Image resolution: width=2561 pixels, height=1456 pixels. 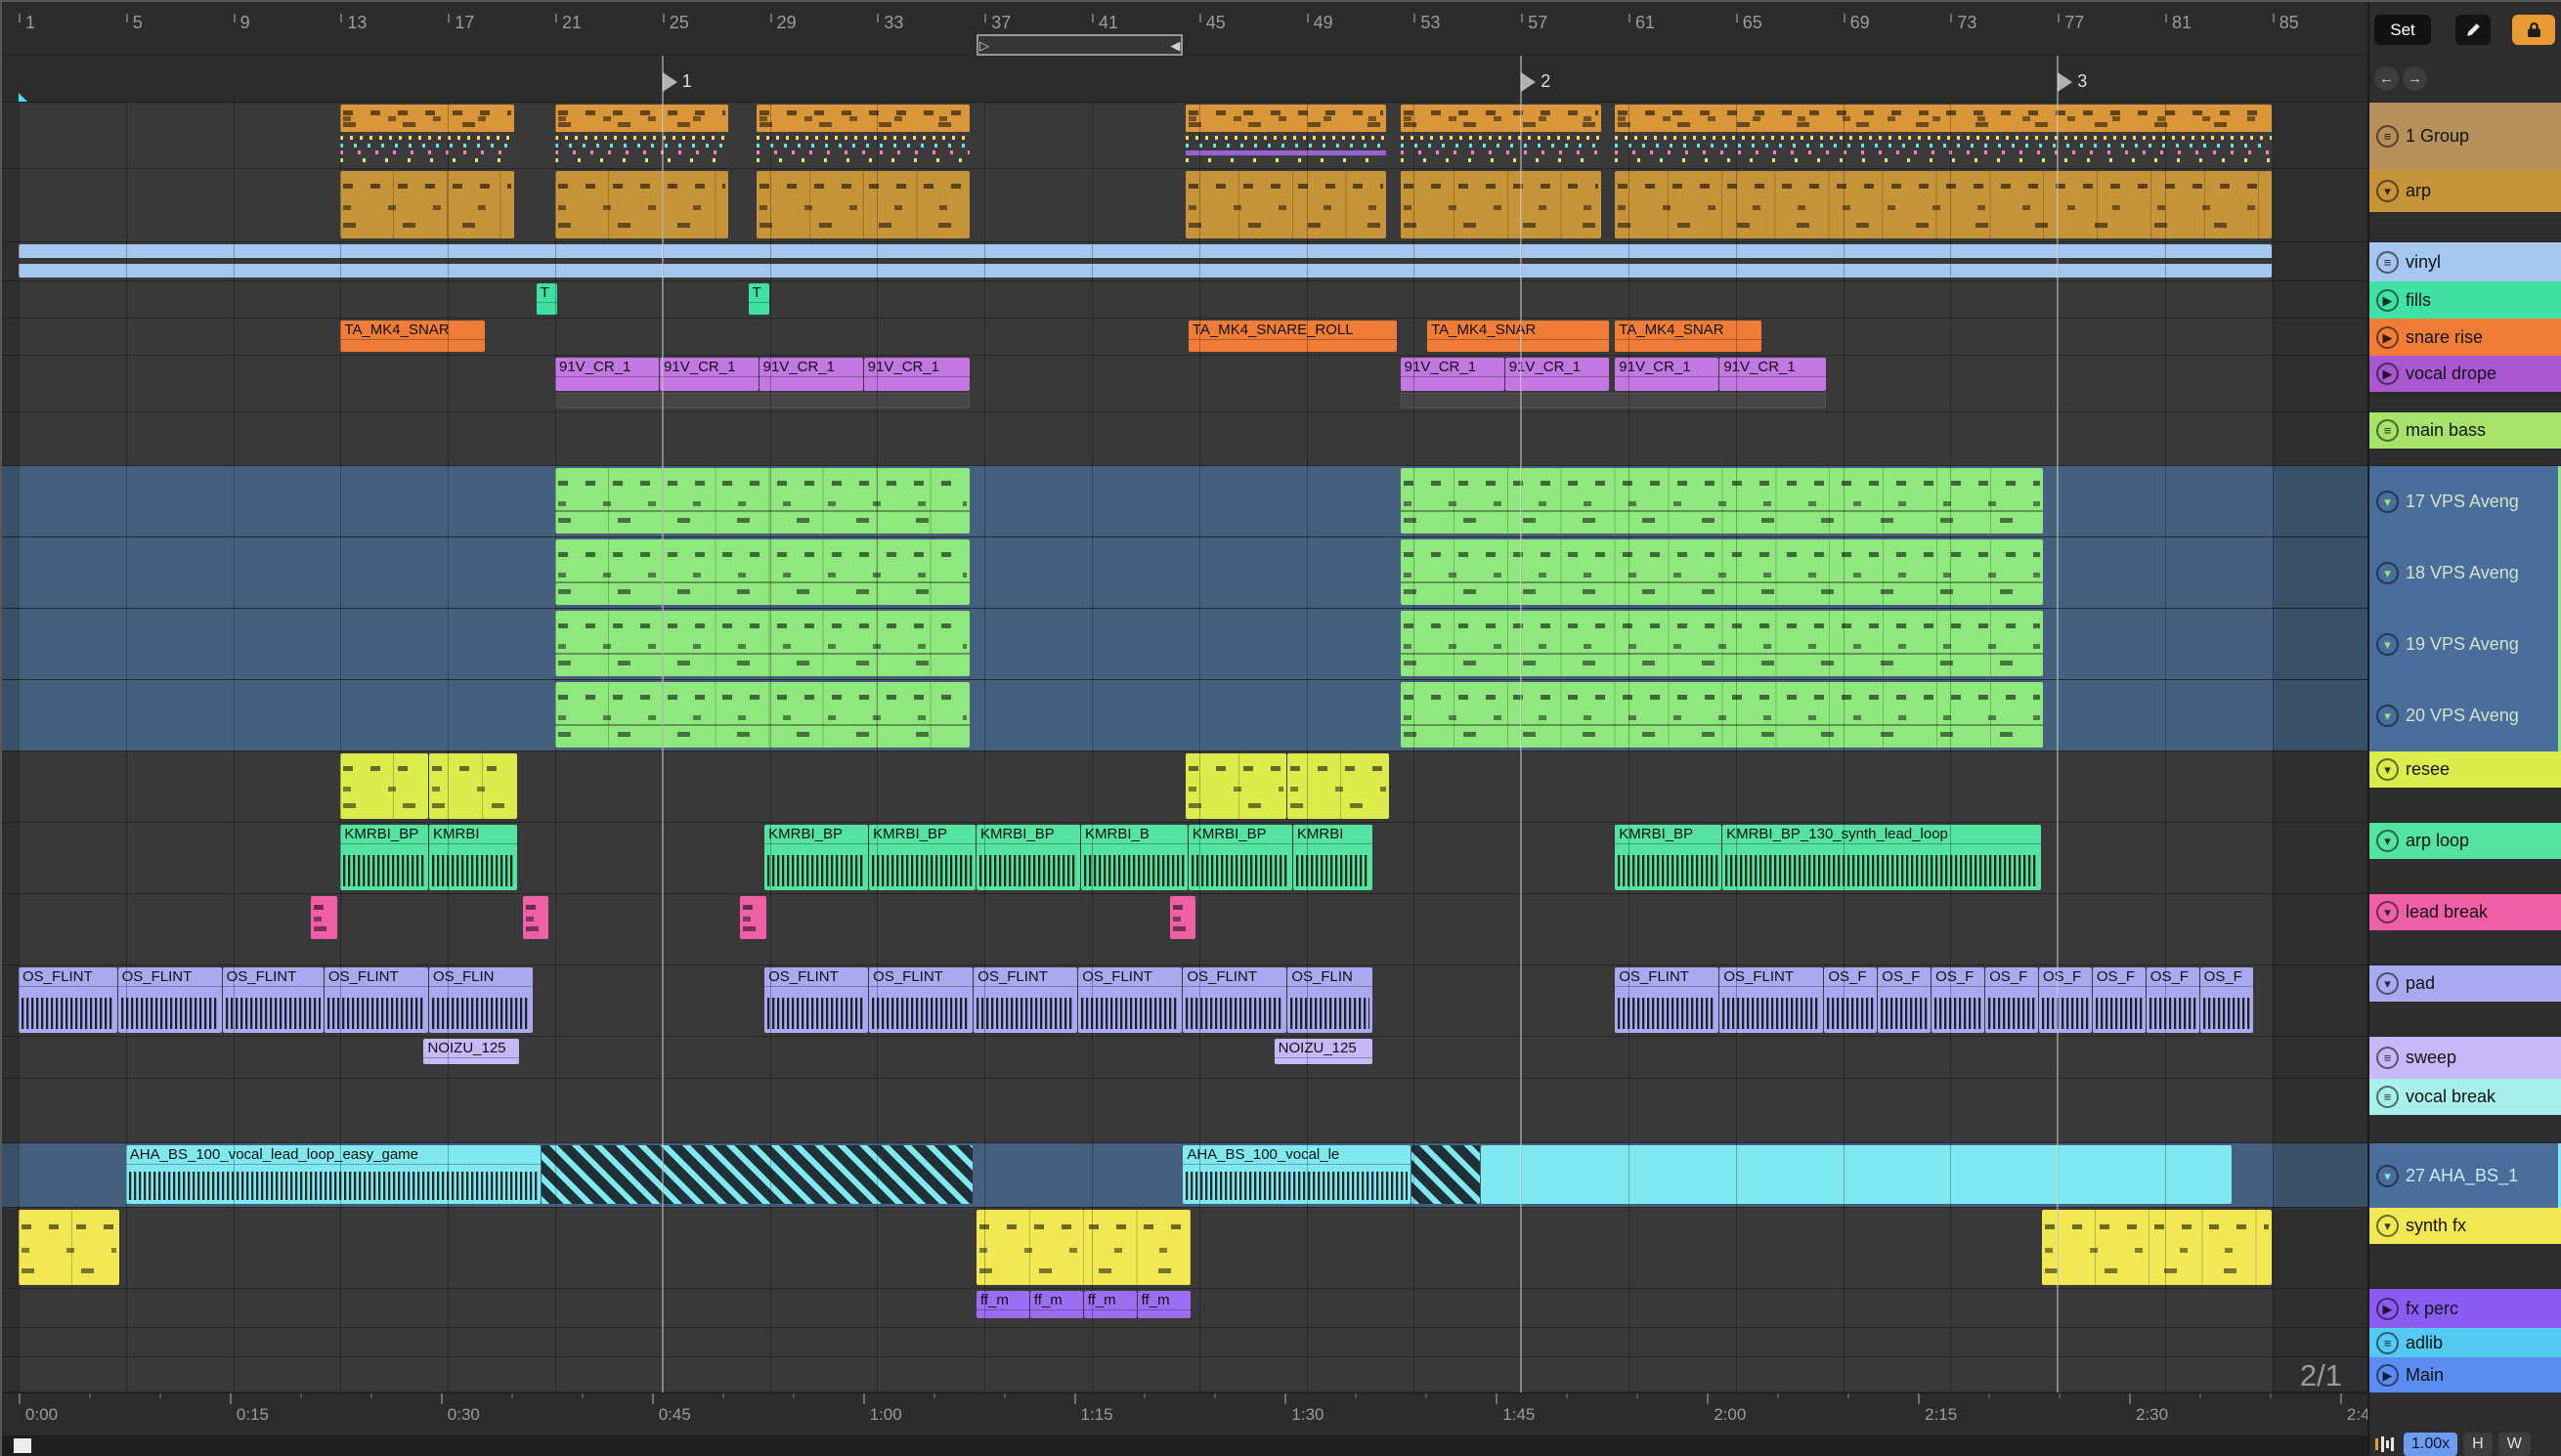 What do you see at coordinates (2533, 30) in the screenshot?
I see `lock-button` at bounding box center [2533, 30].